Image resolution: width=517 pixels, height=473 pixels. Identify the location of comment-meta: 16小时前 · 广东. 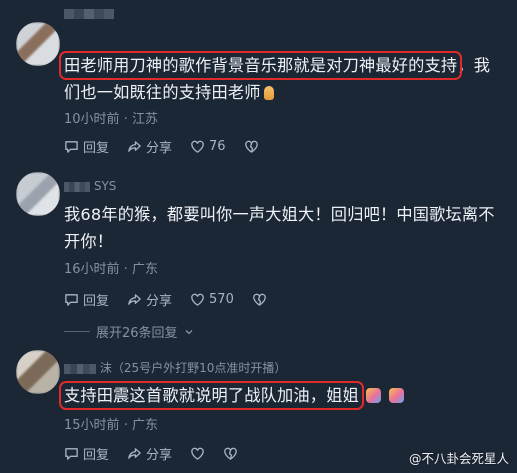
(111, 267).